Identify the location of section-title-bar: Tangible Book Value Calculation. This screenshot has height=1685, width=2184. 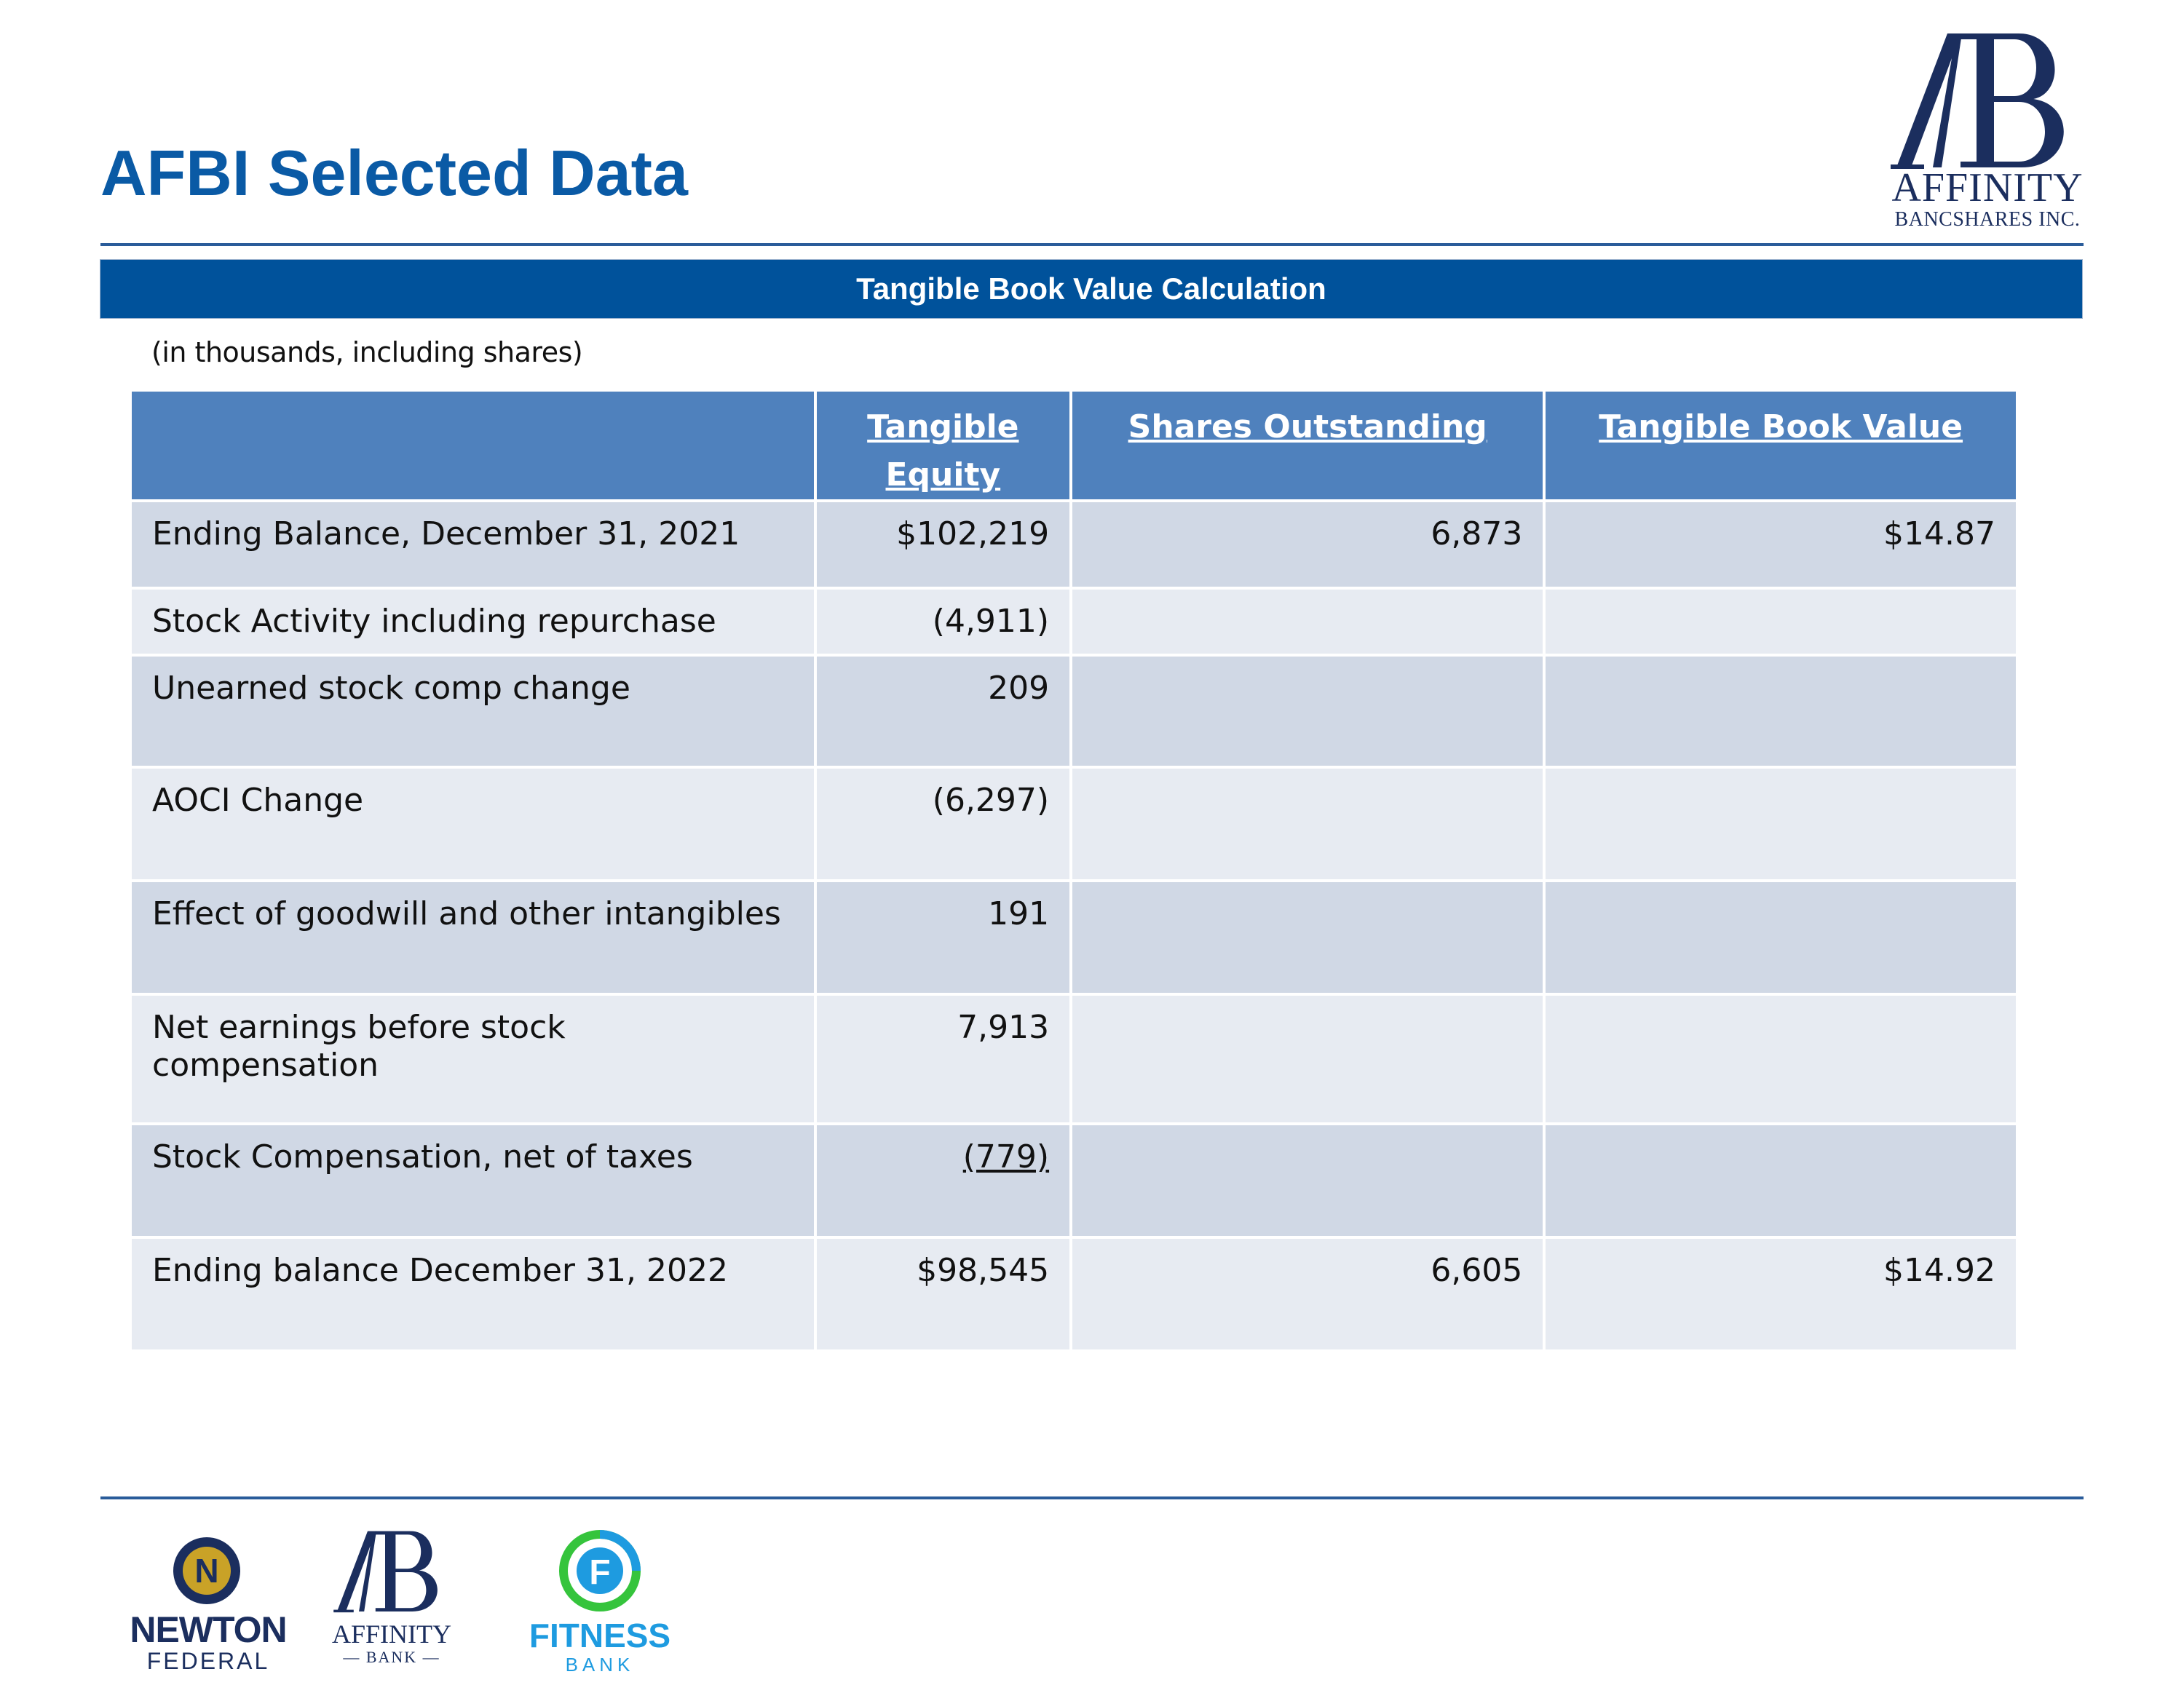
(1091, 289).